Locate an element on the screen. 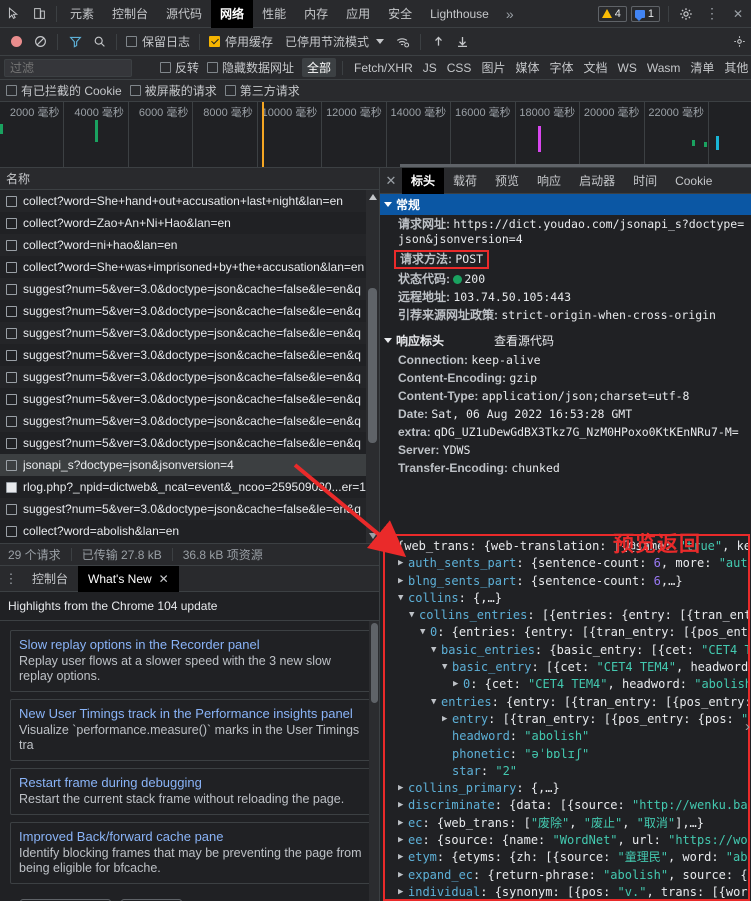 The width and height of the screenshot is (751, 901). json-tree-row: ▶ collins_primary: {,…} is located at coordinates (567, 788).